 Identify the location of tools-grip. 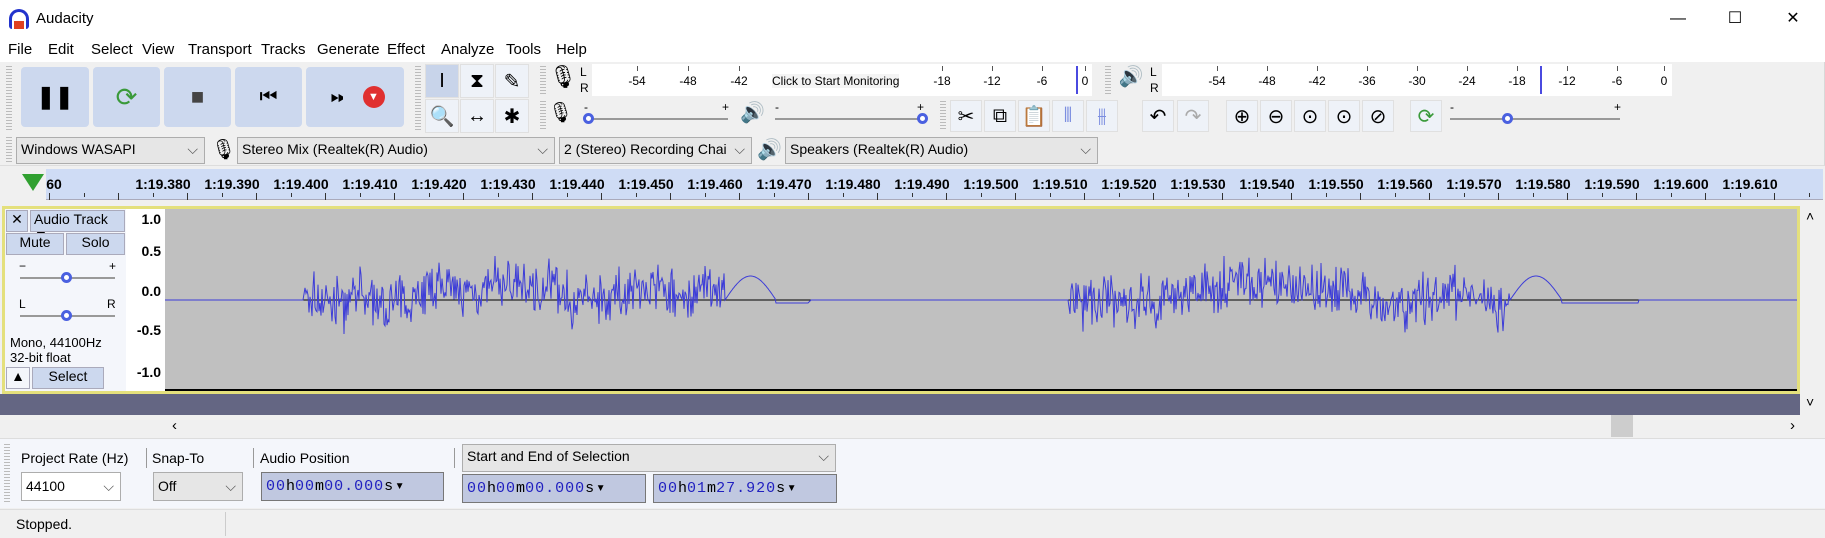
(418, 98).